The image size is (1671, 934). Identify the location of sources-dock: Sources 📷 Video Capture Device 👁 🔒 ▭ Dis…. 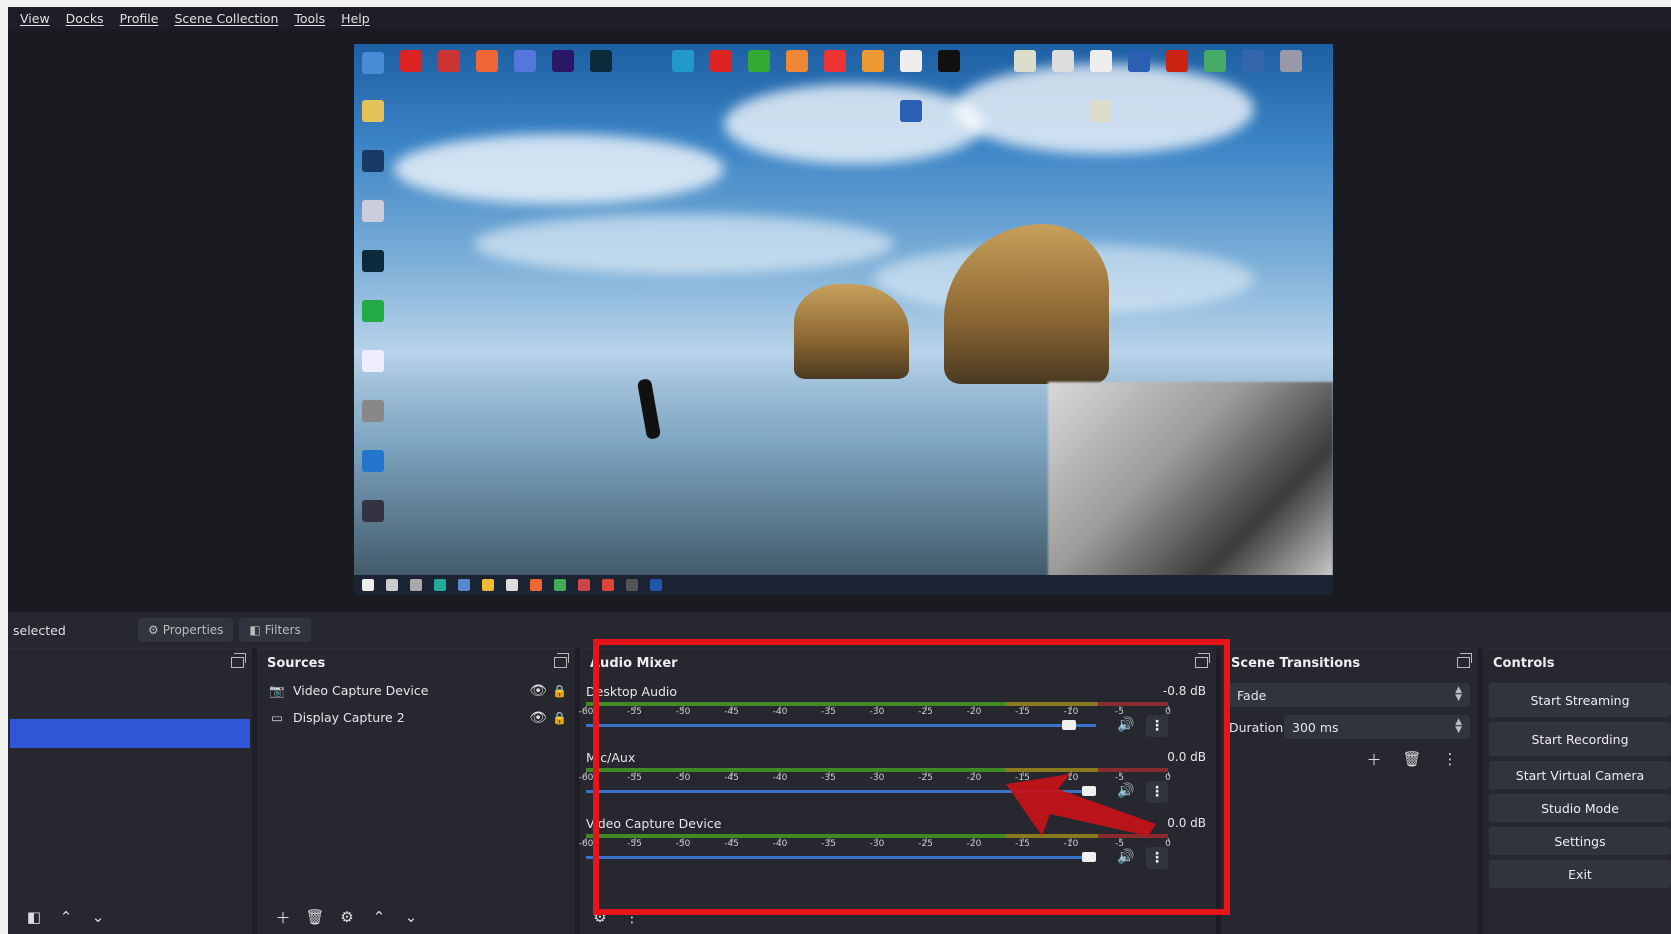
(416, 791).